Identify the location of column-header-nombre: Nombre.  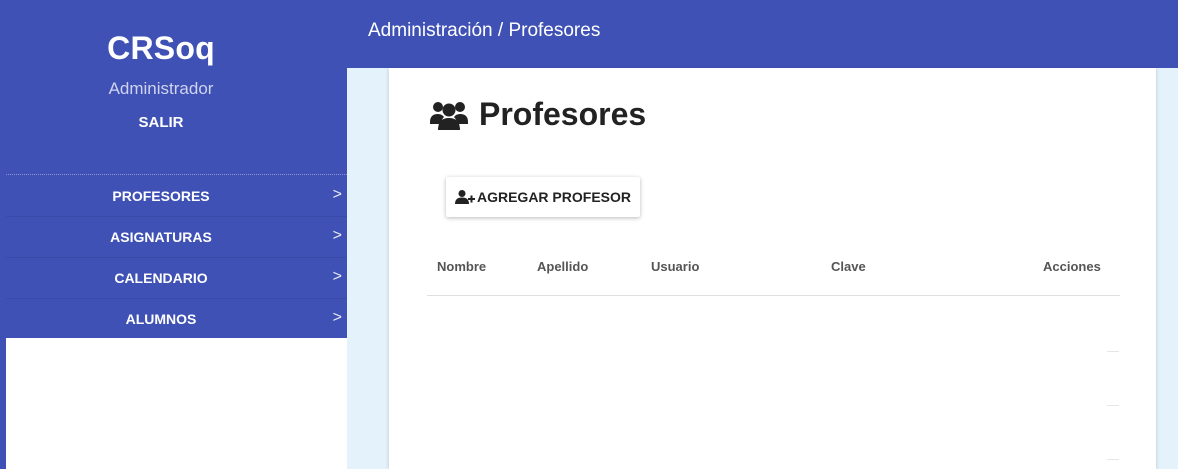
(461, 266).